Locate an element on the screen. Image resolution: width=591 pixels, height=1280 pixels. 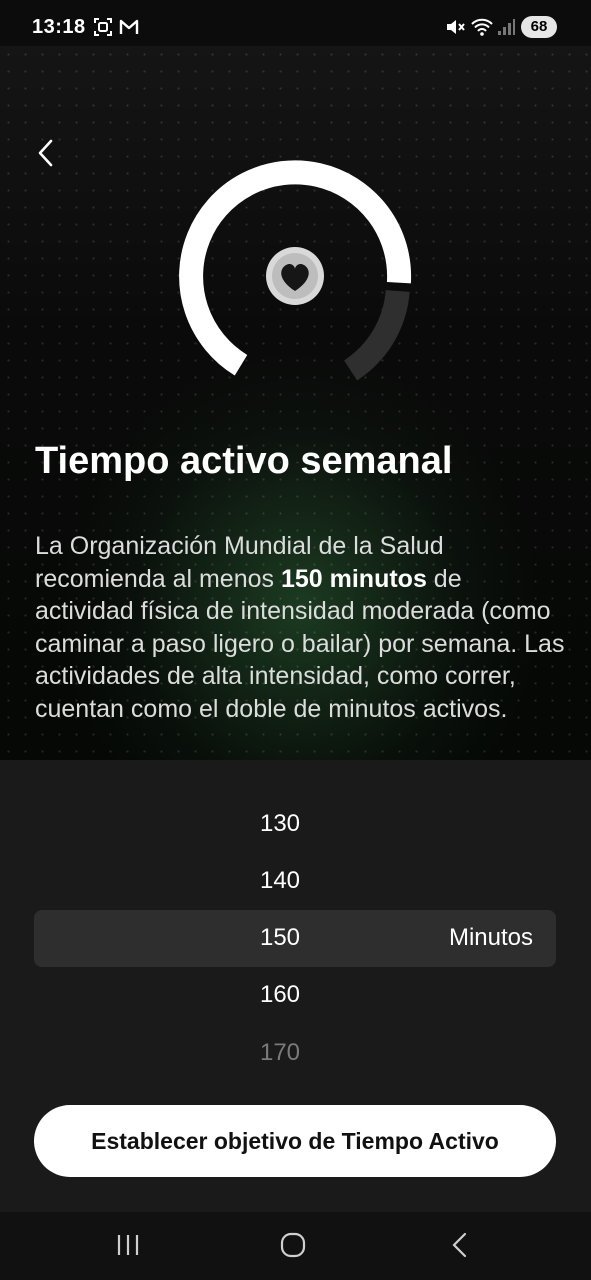
screenshot-icon is located at coordinates (103, 27).